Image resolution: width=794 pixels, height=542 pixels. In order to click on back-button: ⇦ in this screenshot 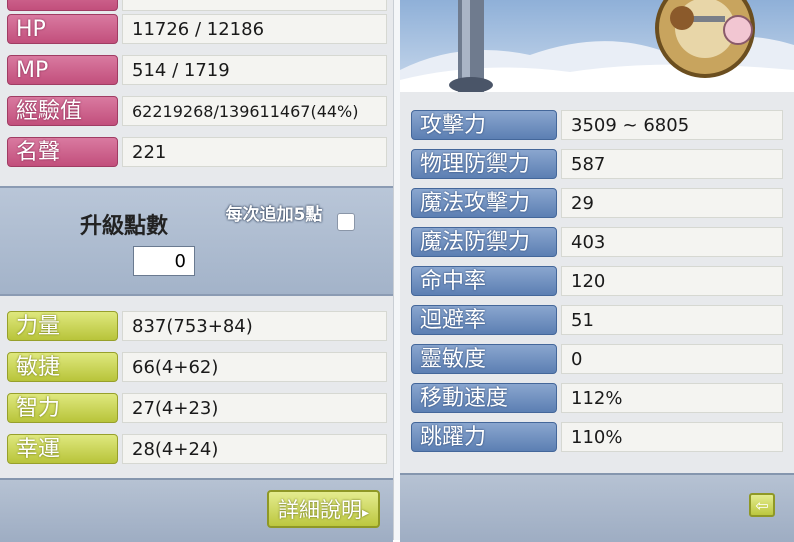, I will do `click(762, 505)`.